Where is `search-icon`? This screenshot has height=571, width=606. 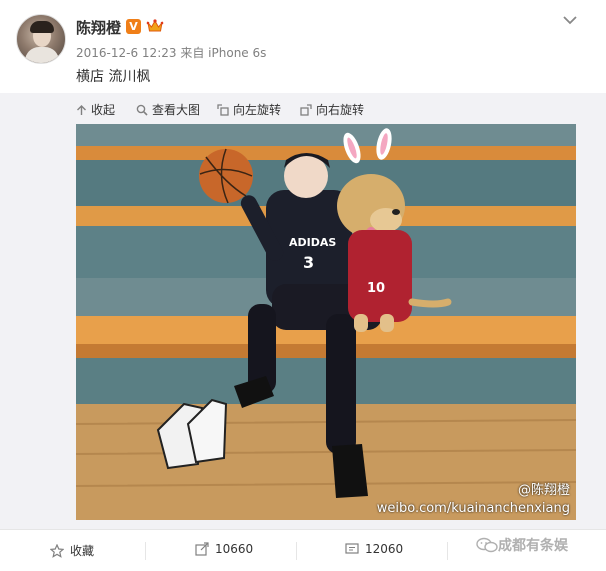 search-icon is located at coordinates (142, 110).